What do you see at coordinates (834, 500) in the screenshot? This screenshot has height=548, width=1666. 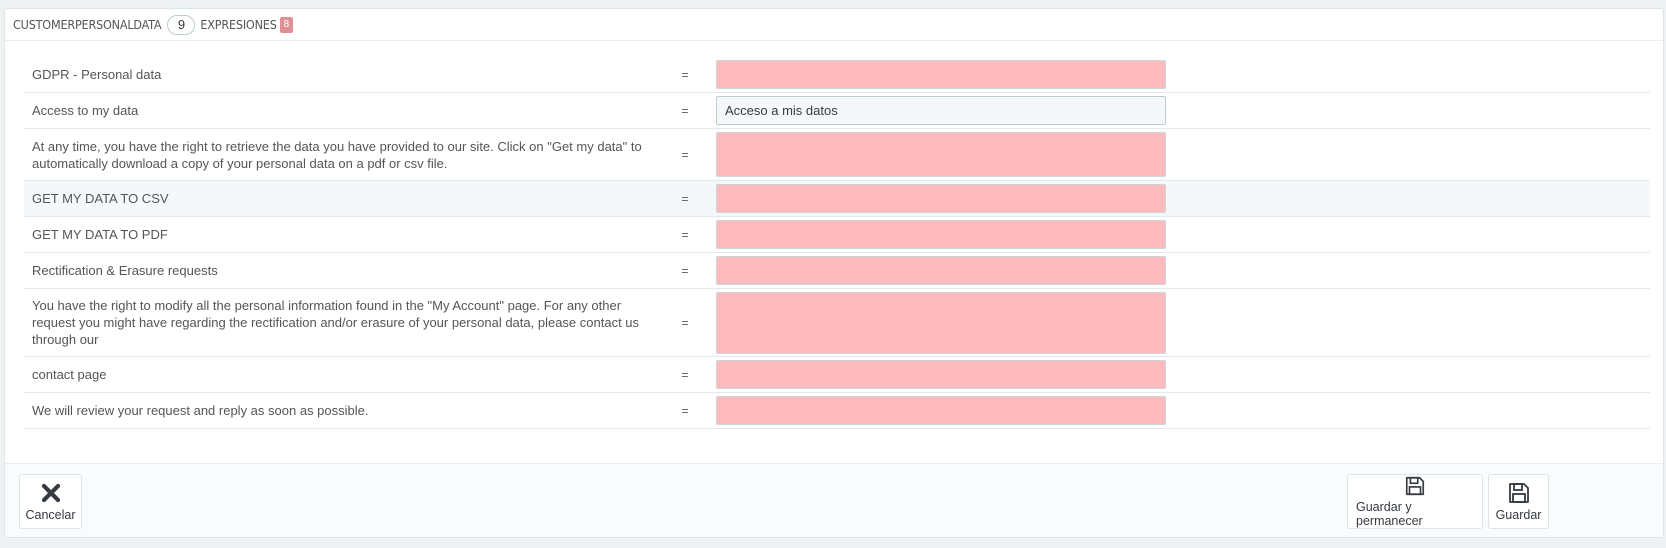 I see `panel-footer: Cancelar Guardar y permanecer Guardar` at bounding box center [834, 500].